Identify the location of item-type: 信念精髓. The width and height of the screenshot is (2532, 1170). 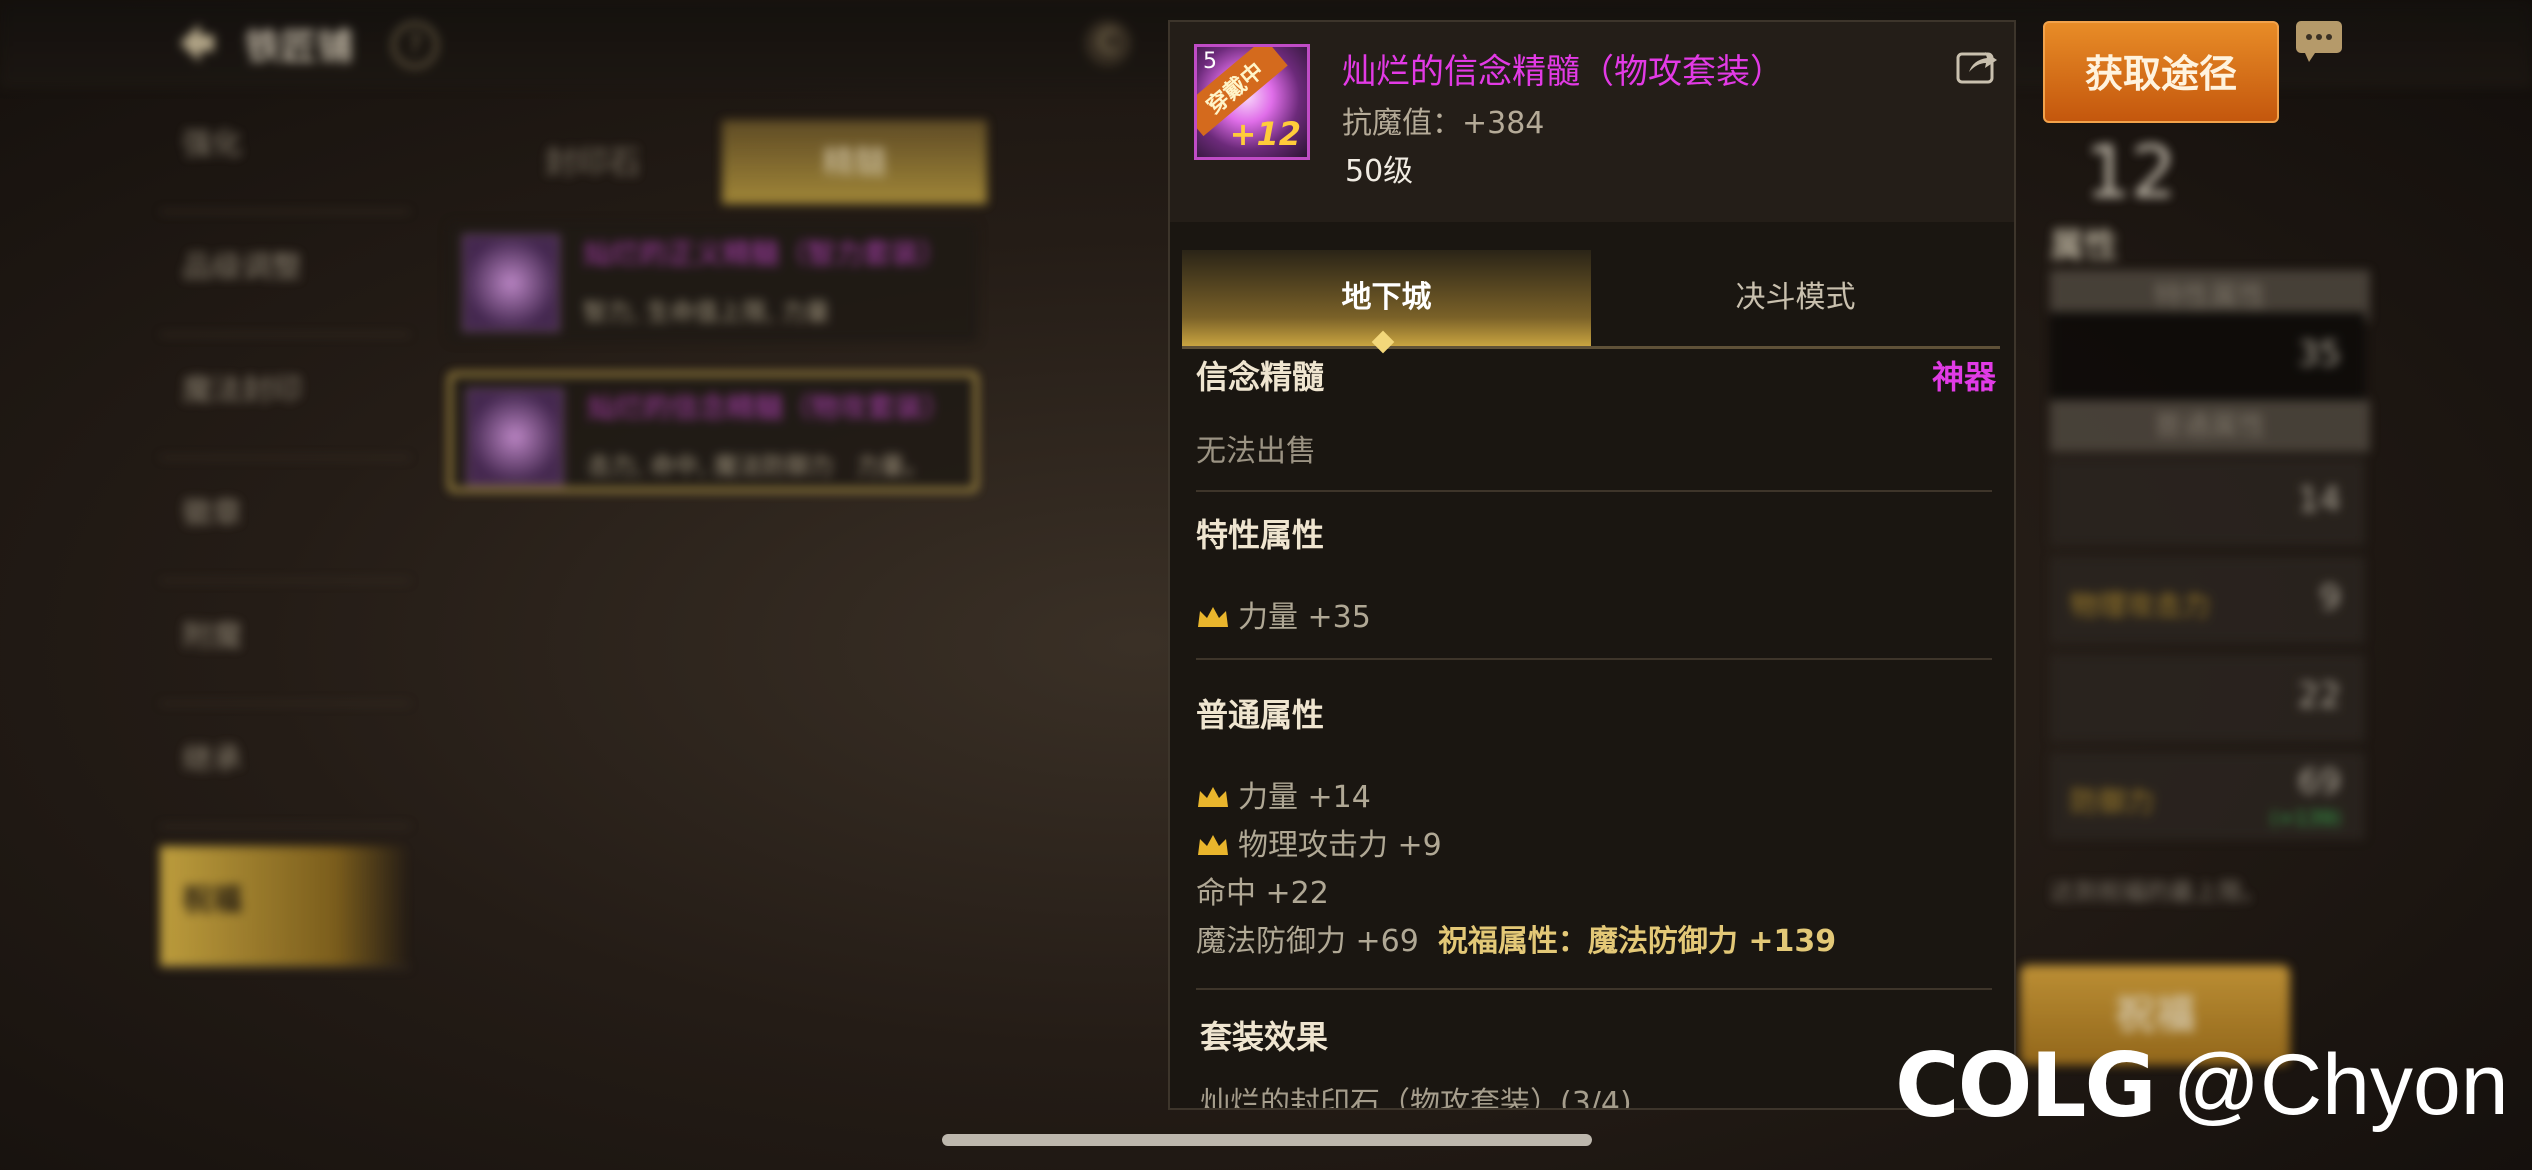
(1260, 377).